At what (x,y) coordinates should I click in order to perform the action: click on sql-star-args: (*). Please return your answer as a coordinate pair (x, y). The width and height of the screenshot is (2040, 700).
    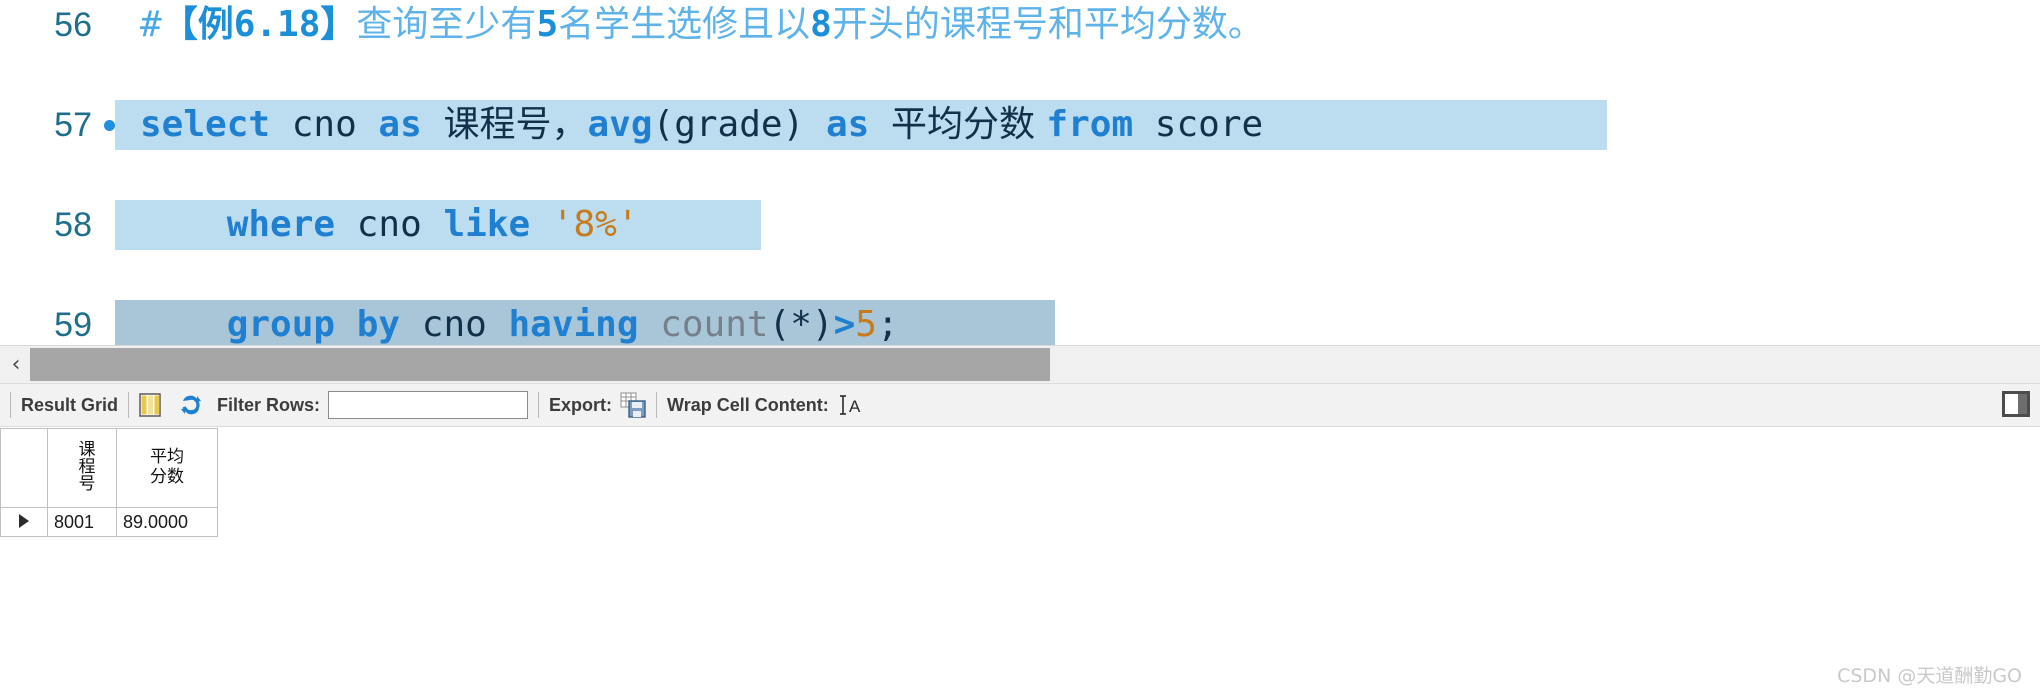
    Looking at the image, I should click on (801, 324).